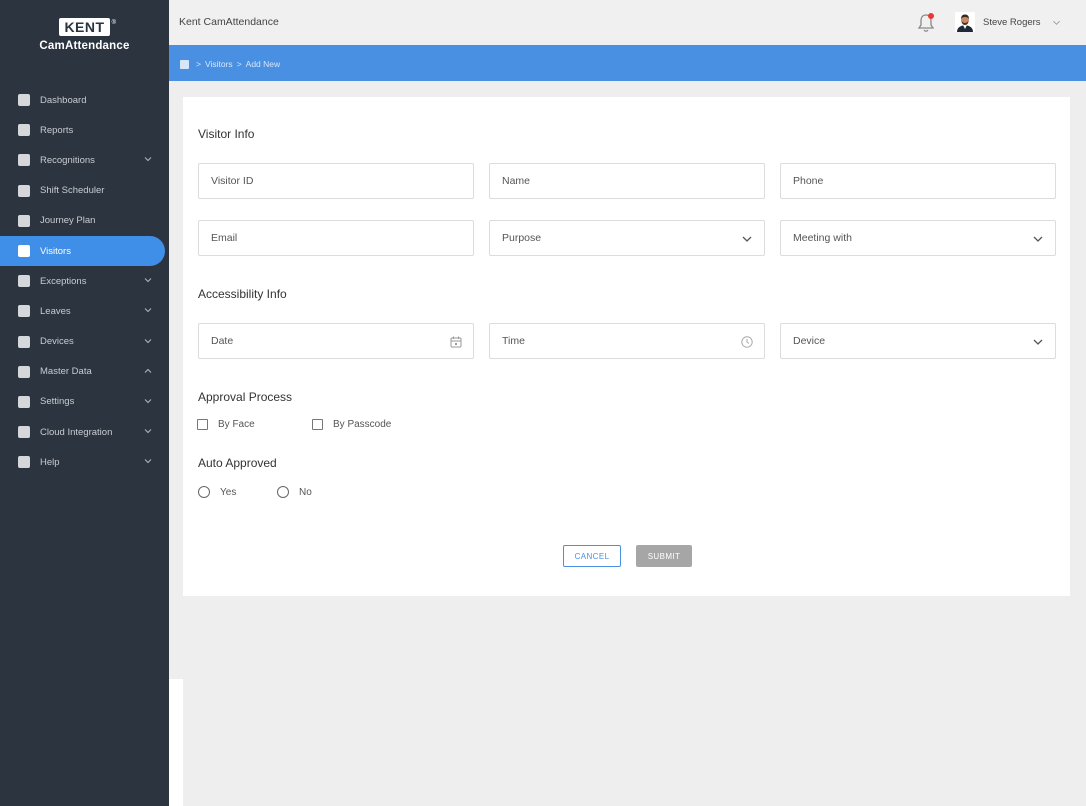  I want to click on logo-mark: KENT ®, so click(87, 27).